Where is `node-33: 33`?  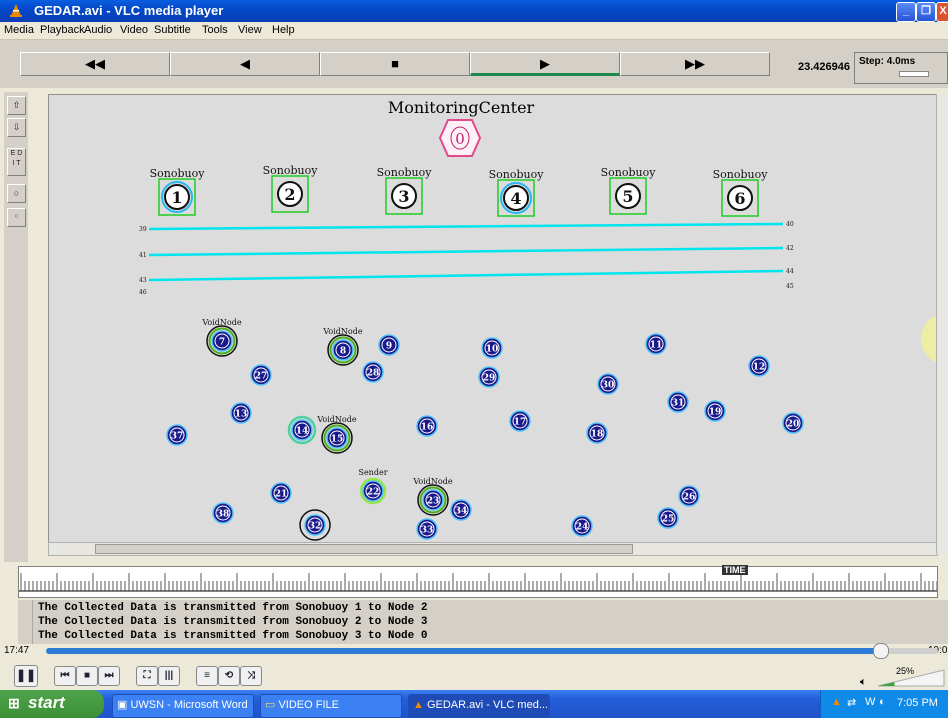
node-33: 33 is located at coordinates (427, 529).